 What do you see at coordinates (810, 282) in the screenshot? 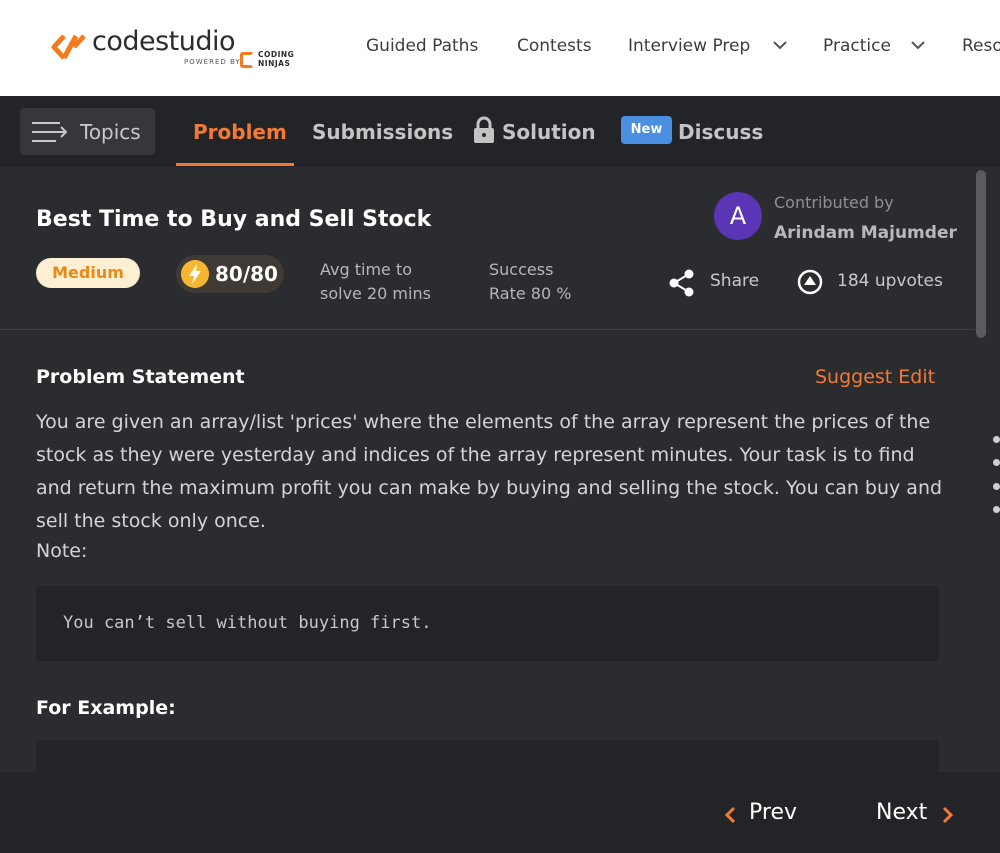
I see `upvote-icon` at bounding box center [810, 282].